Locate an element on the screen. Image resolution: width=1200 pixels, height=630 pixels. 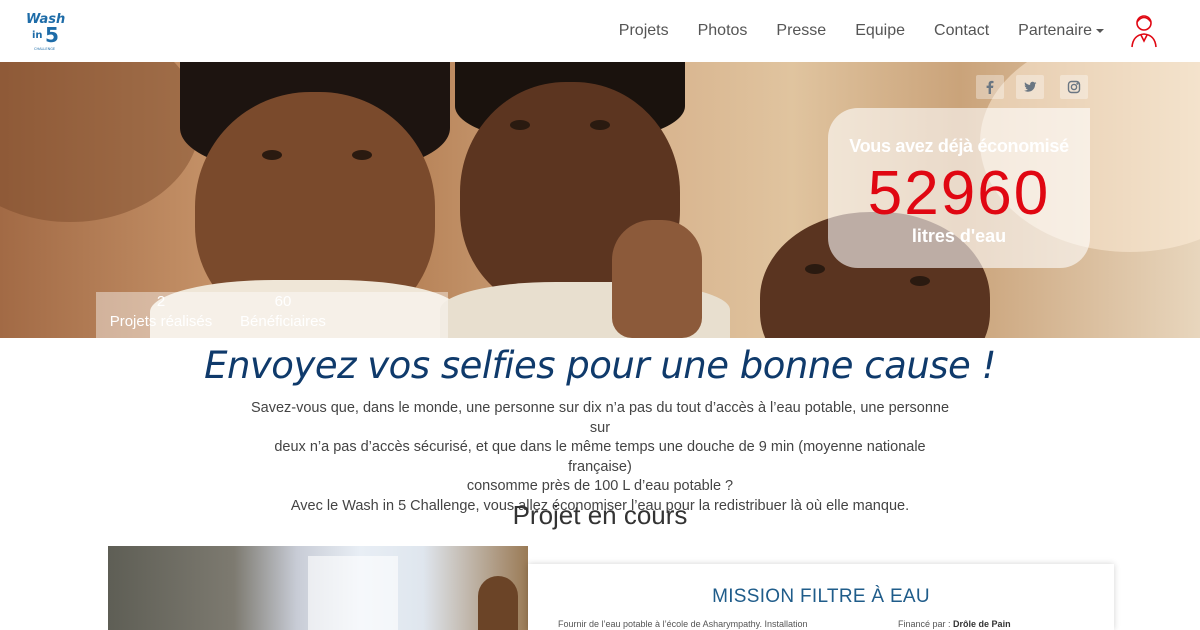
funder-name: Drôle de Pain is located at coordinates (982, 624).